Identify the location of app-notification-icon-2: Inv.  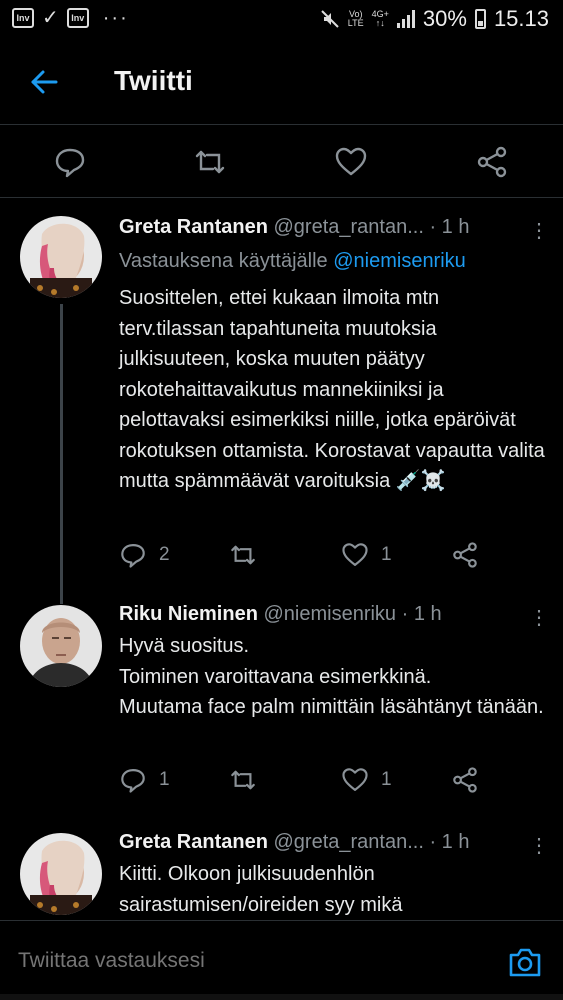
(77, 18).